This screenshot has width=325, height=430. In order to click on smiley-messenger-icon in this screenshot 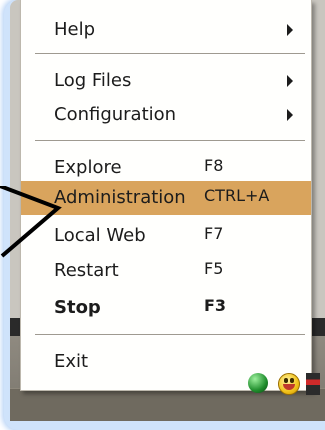, I will do `click(289, 384)`.